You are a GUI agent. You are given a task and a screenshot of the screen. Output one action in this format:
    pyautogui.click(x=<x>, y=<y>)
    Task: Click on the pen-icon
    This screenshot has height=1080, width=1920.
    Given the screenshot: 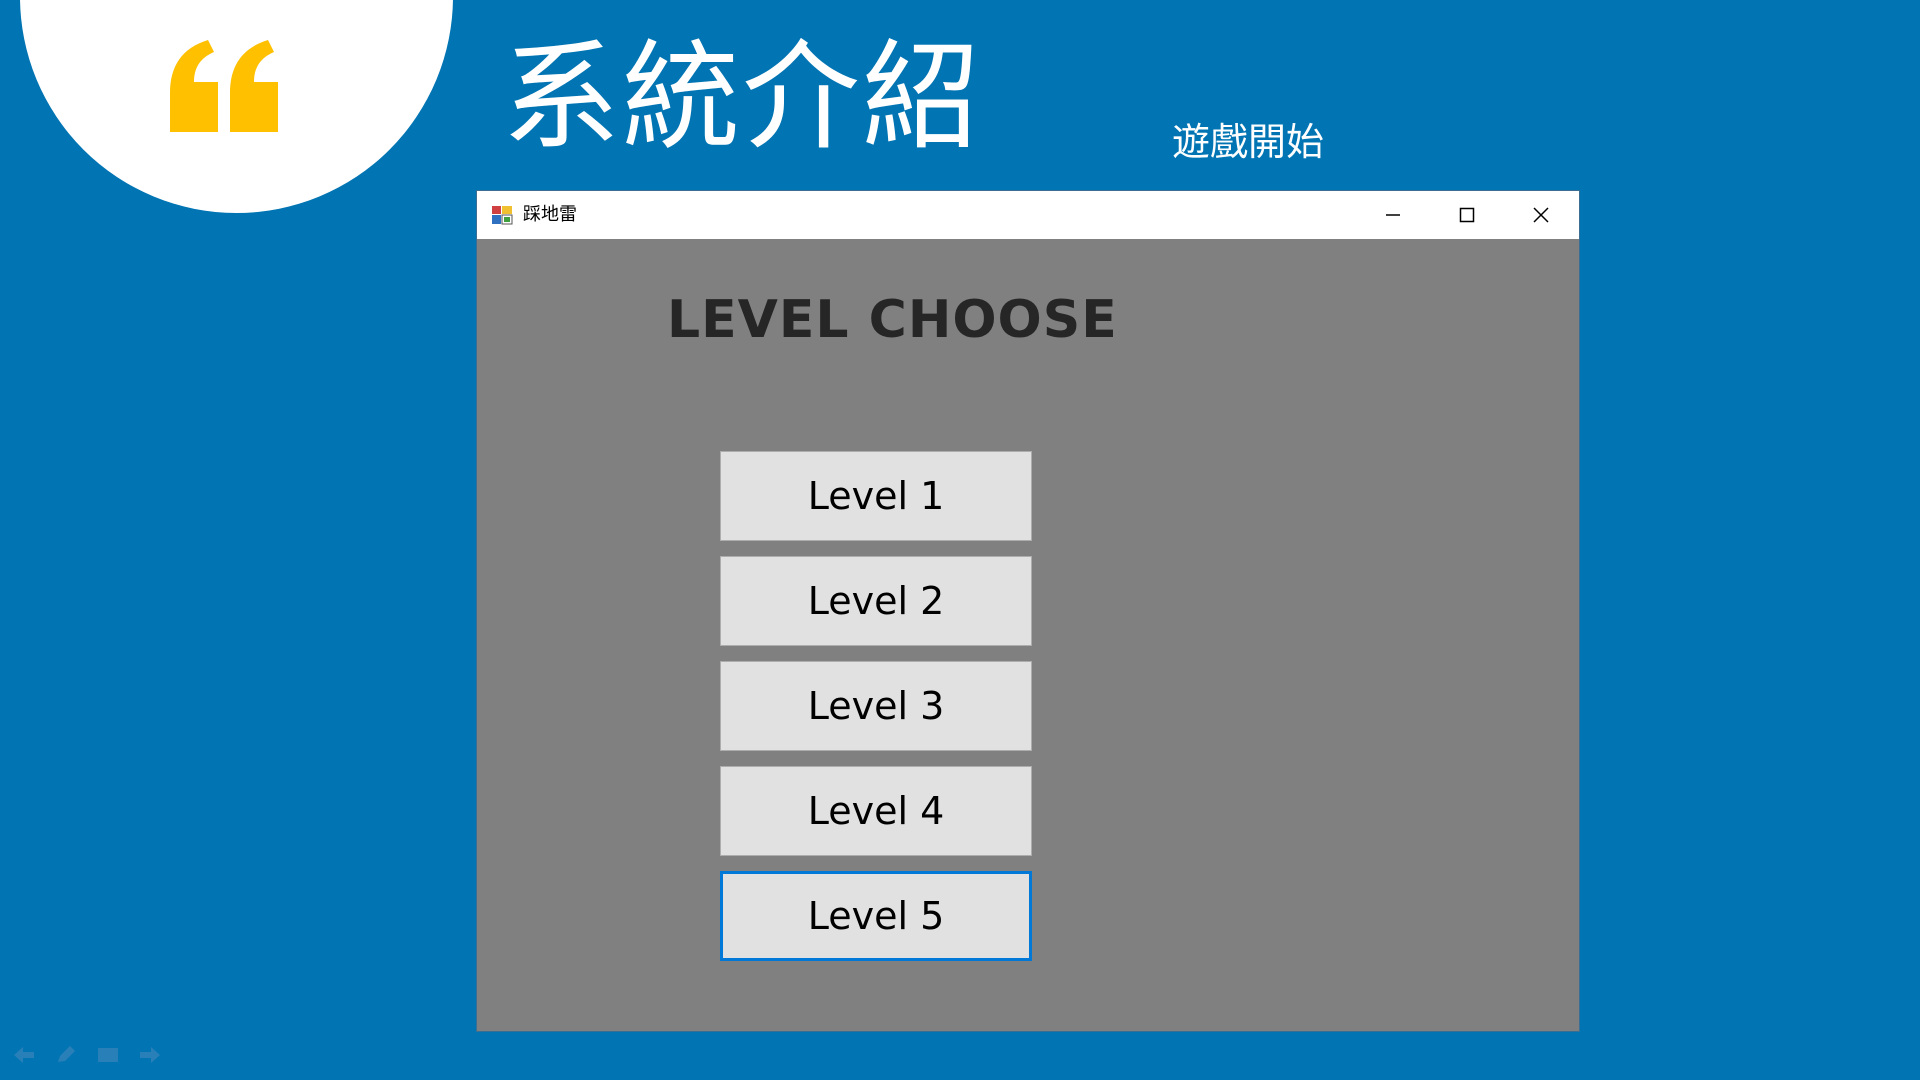 What is the action you would take?
    pyautogui.click(x=66, y=1055)
    